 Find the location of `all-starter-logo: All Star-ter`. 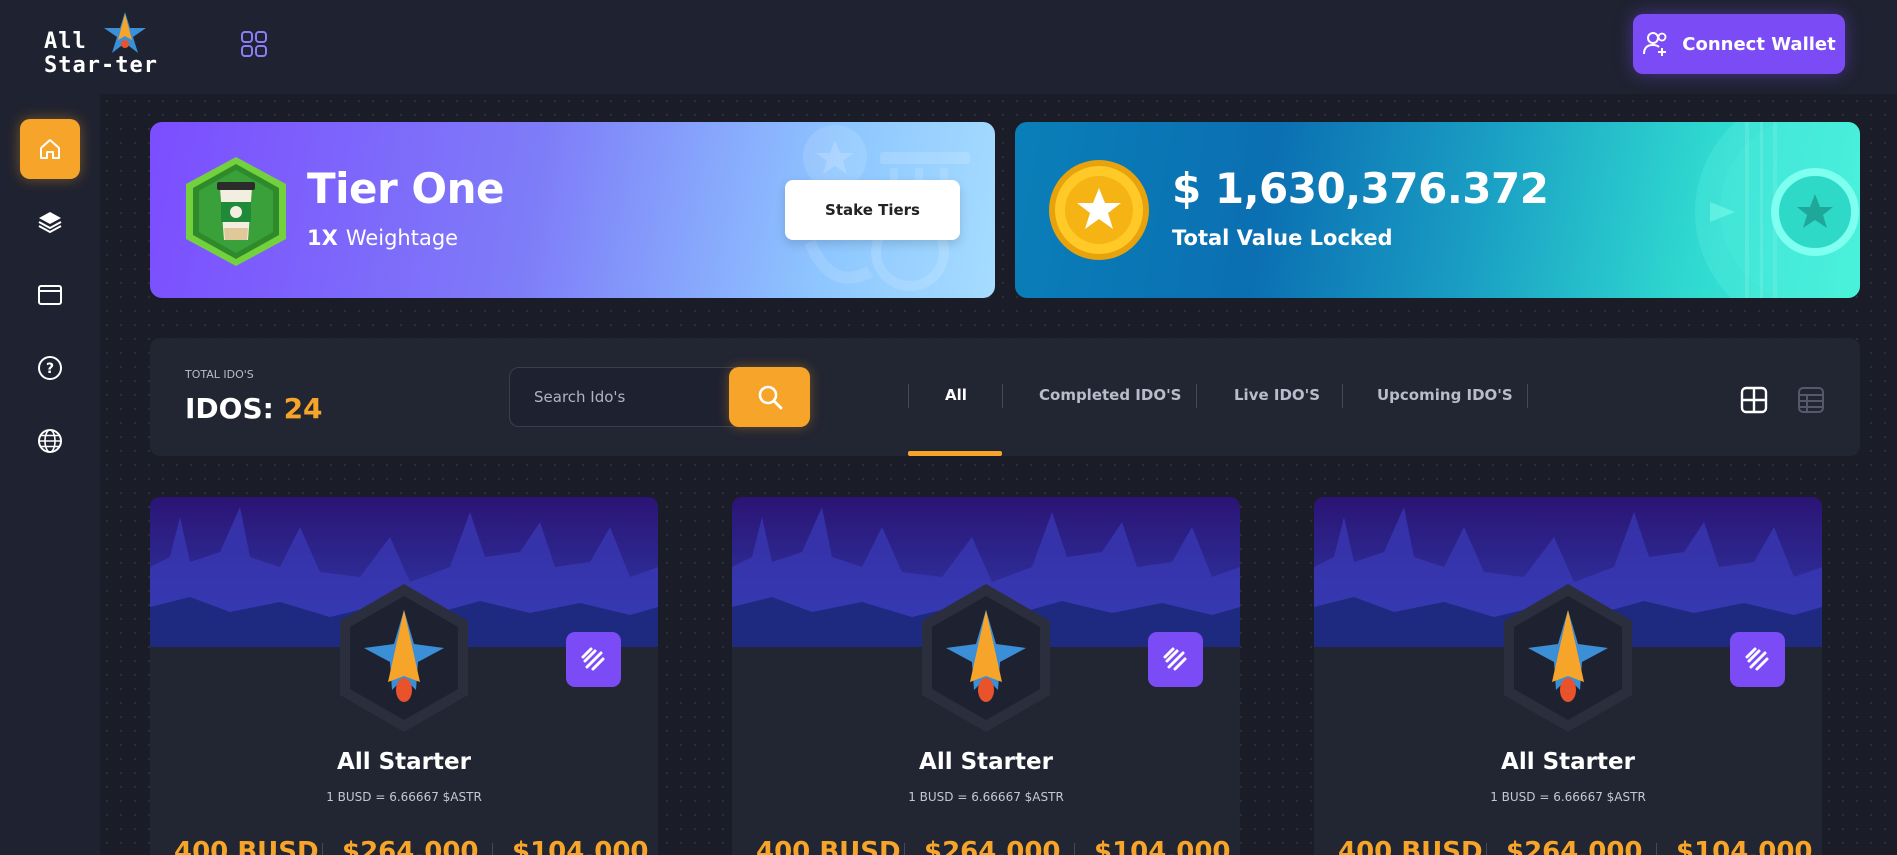

all-starter-logo: All Star-ter is located at coordinates (120, 45).